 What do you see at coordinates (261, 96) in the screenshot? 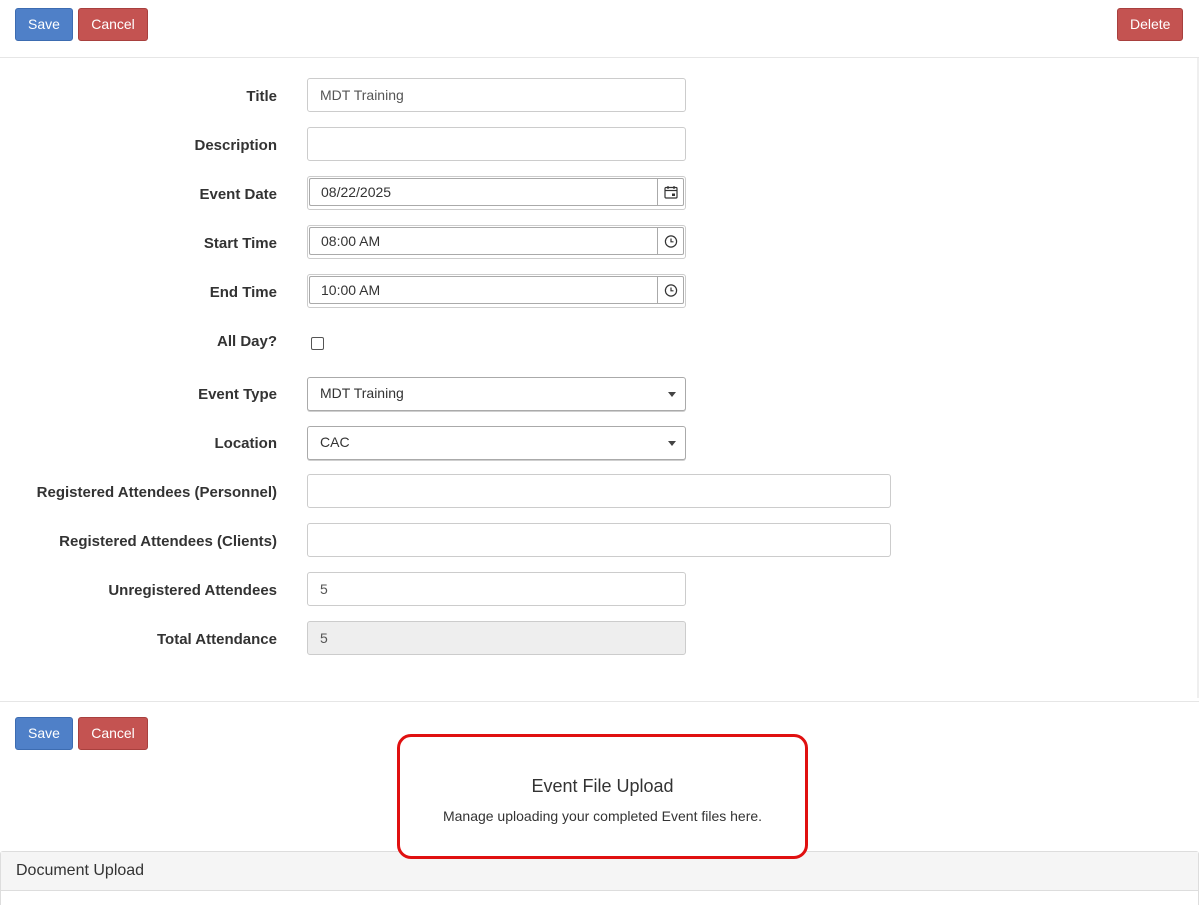
I see `title-label: Title` at bounding box center [261, 96].